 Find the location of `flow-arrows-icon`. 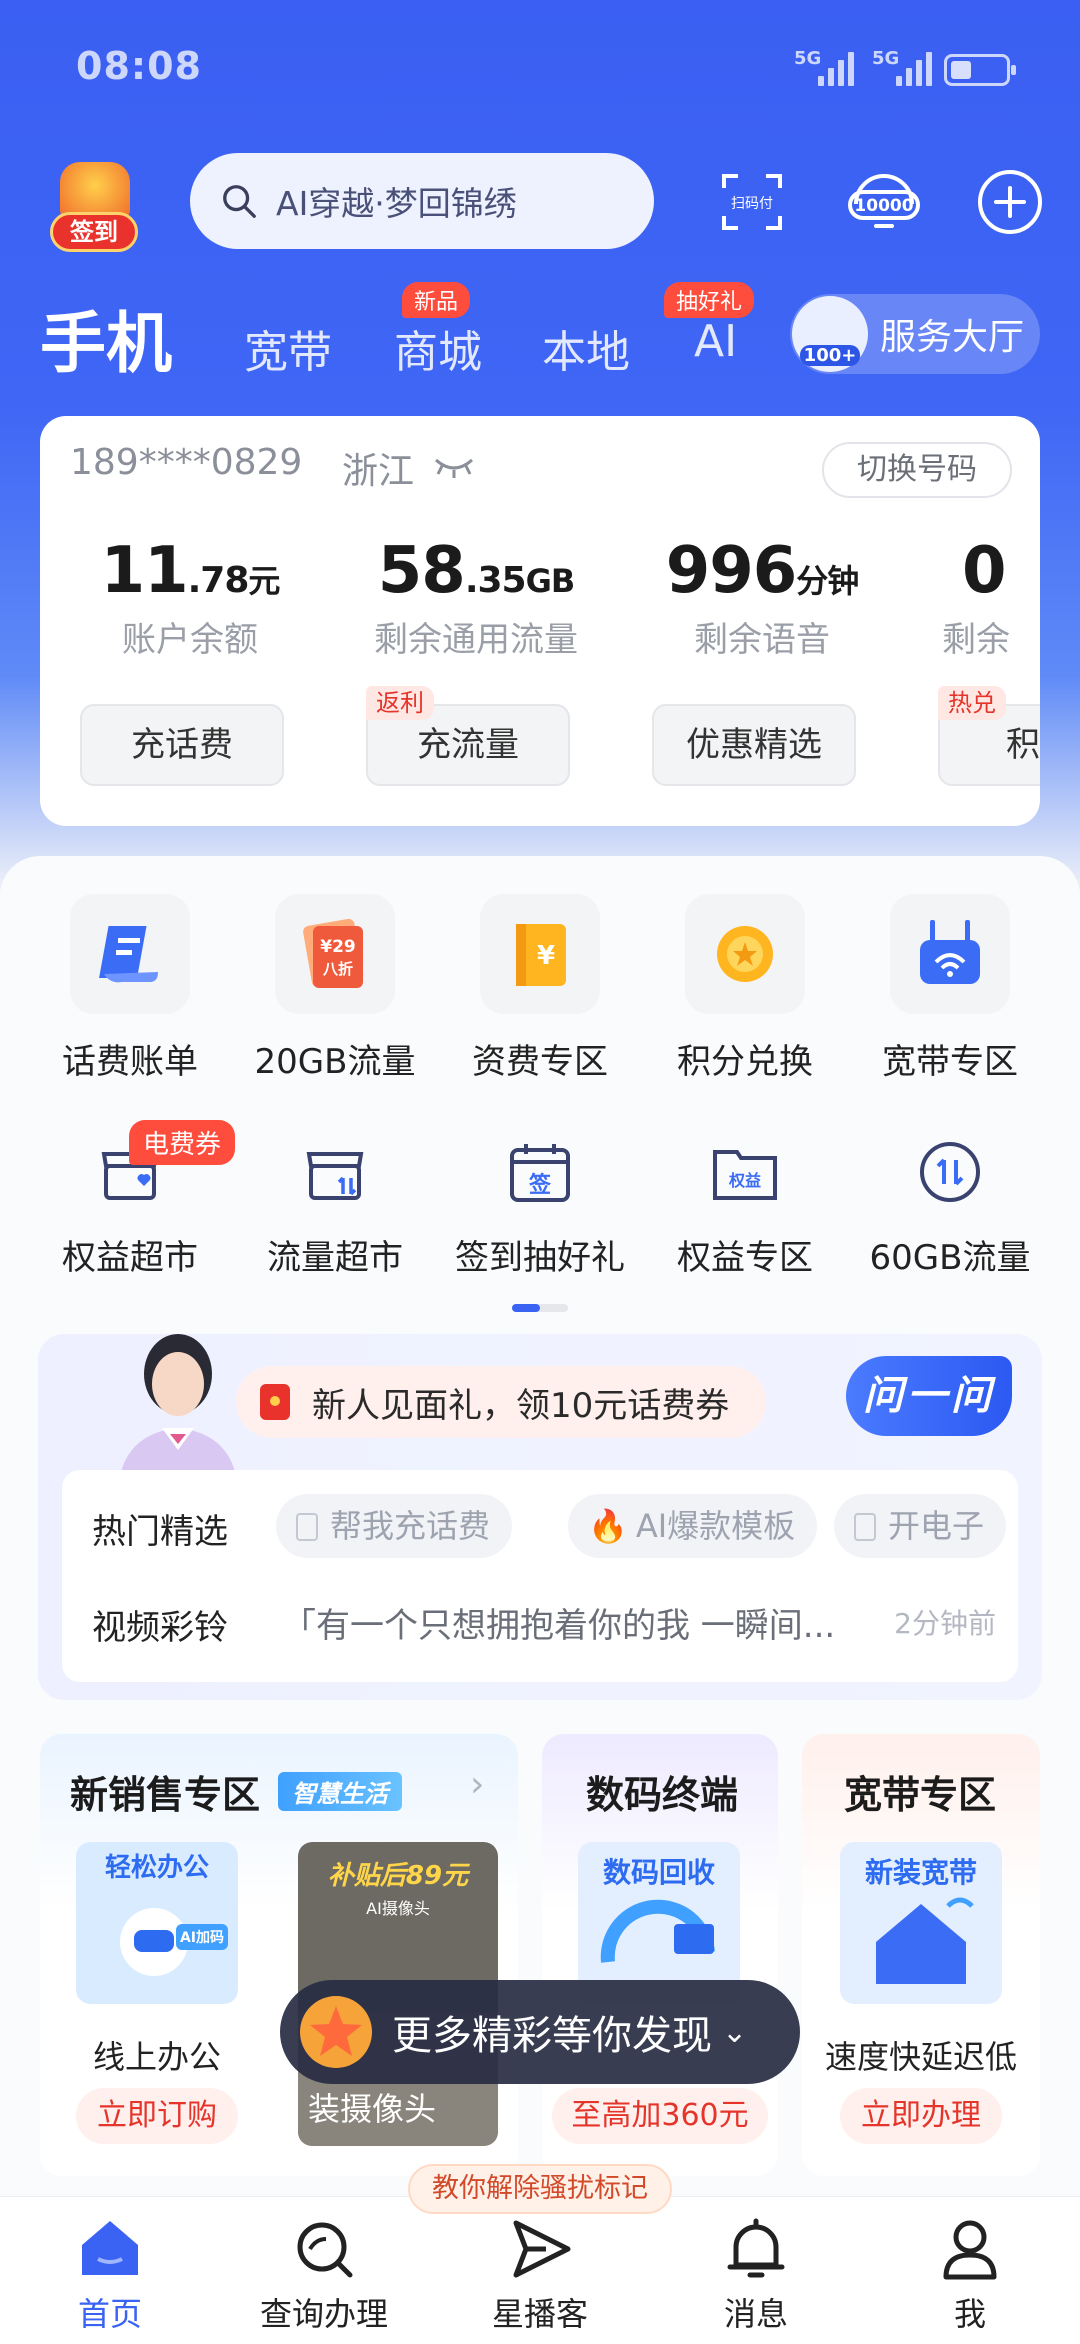

flow-arrows-icon is located at coordinates (950, 1172).